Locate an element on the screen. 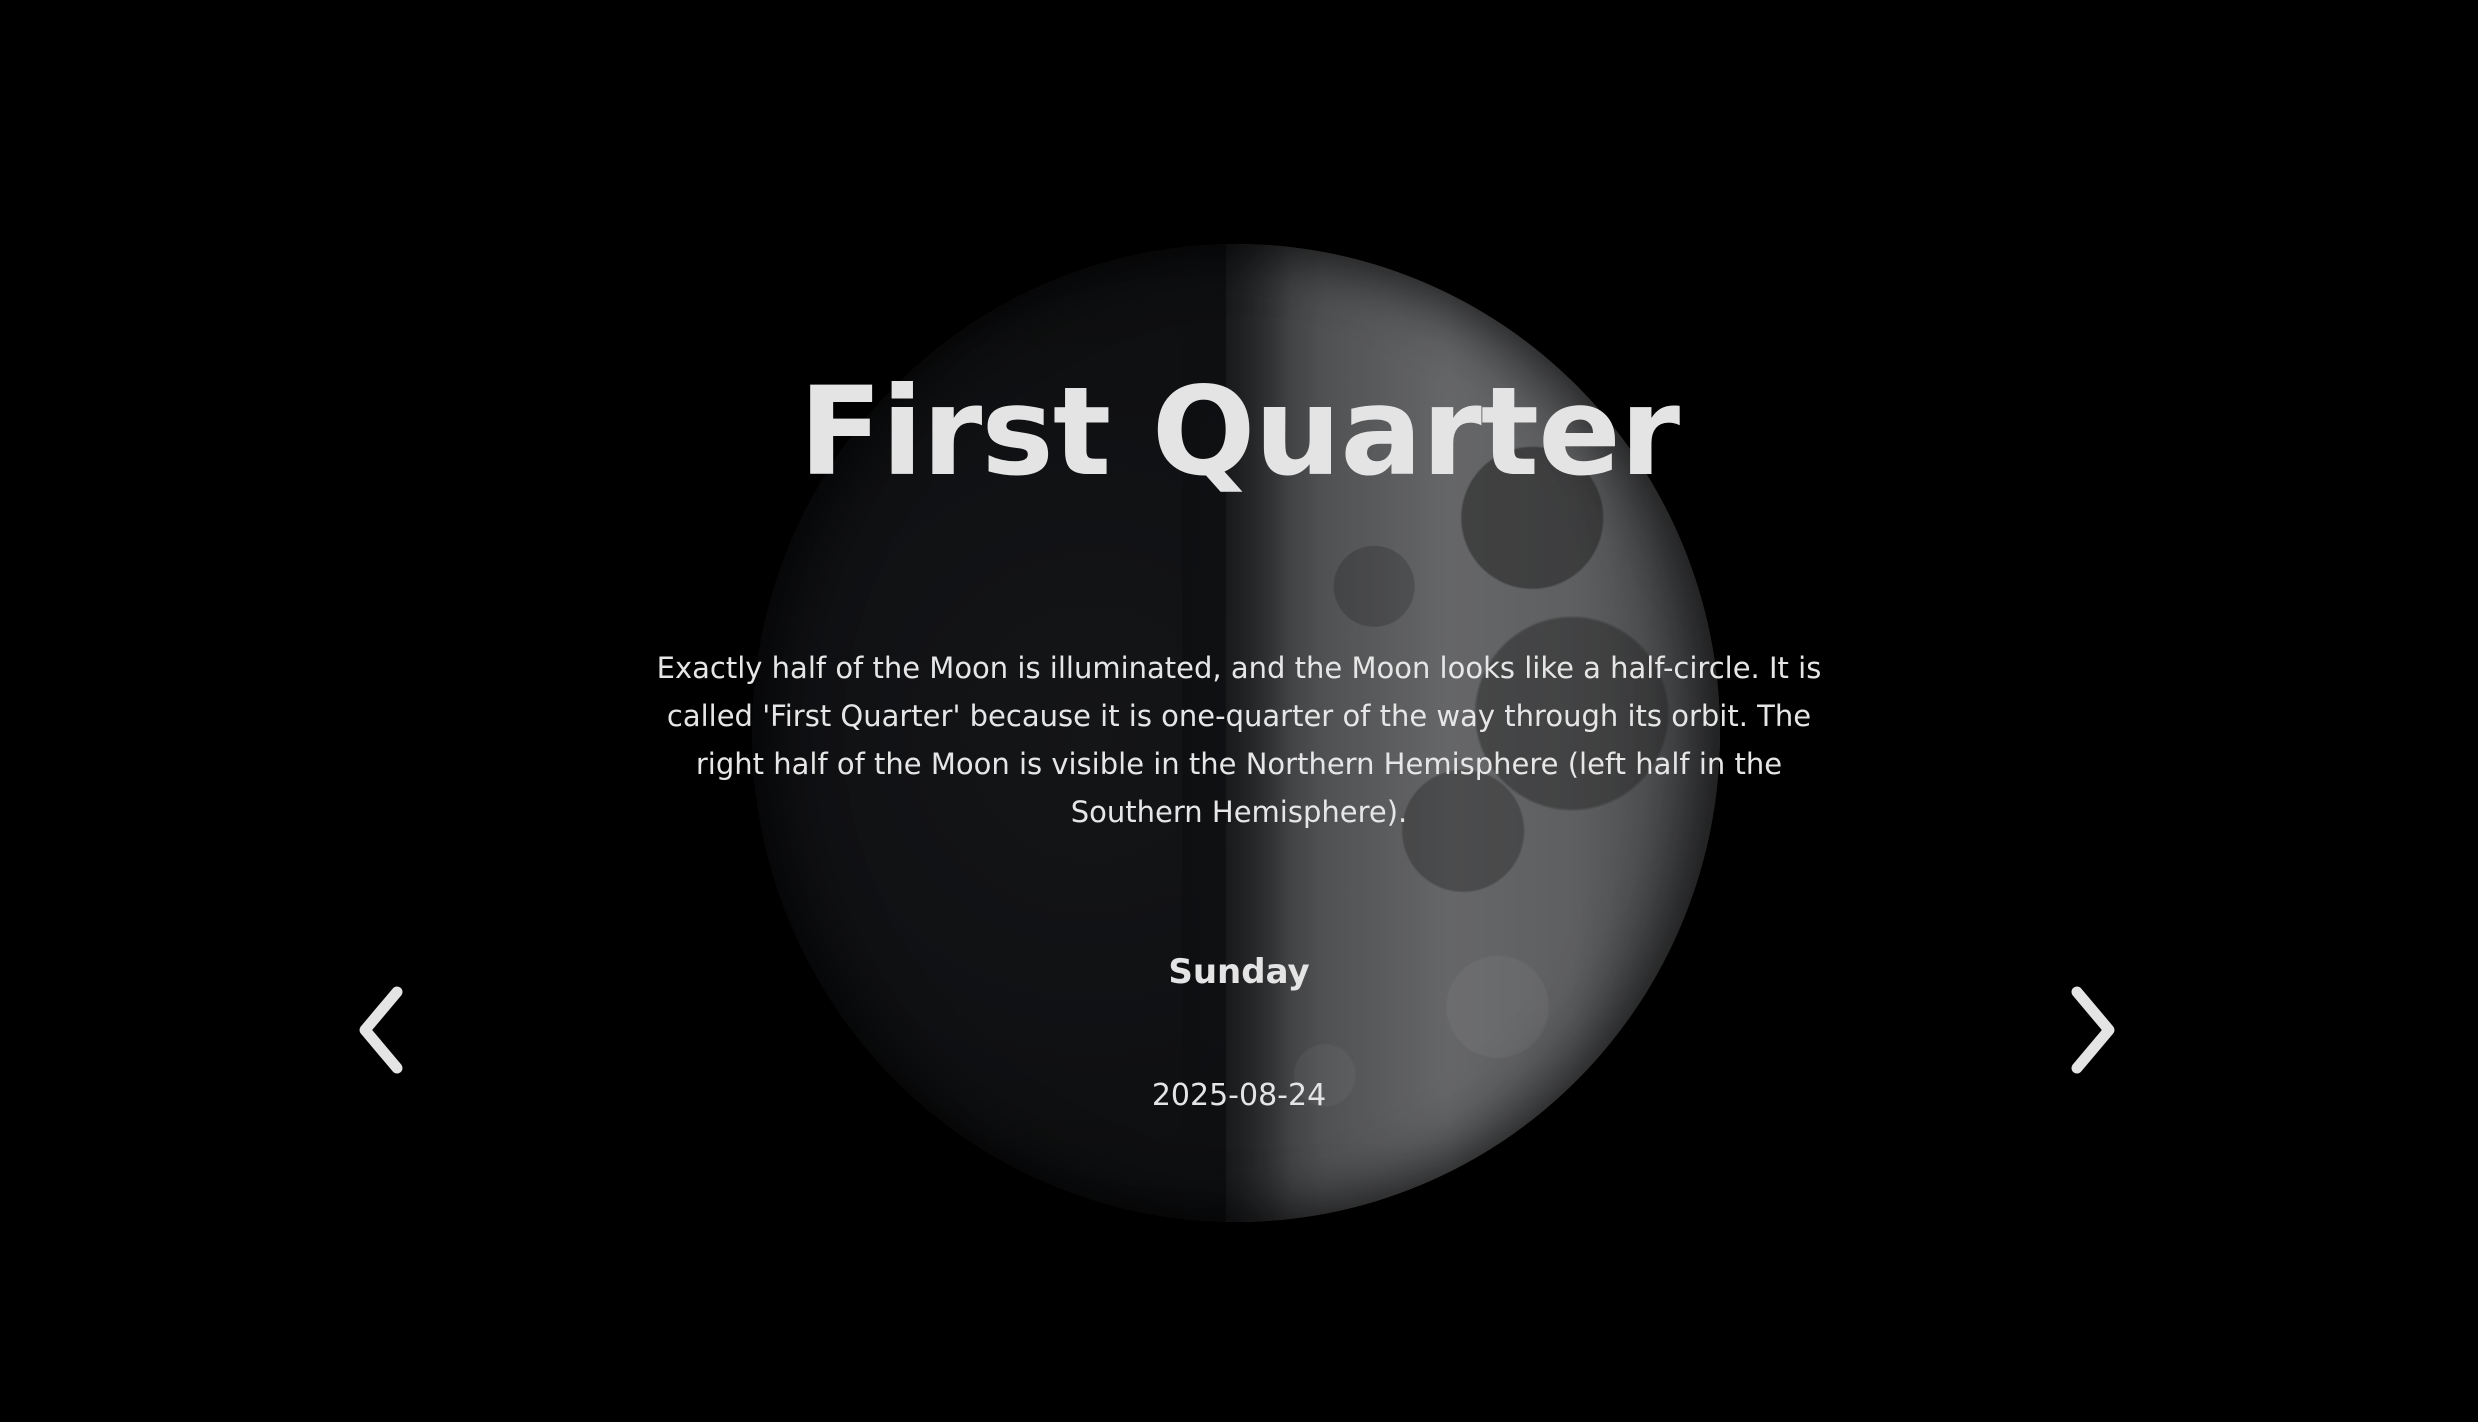 This screenshot has width=2478, height=1422. previous-phase-button is located at coordinates (381, 1030).